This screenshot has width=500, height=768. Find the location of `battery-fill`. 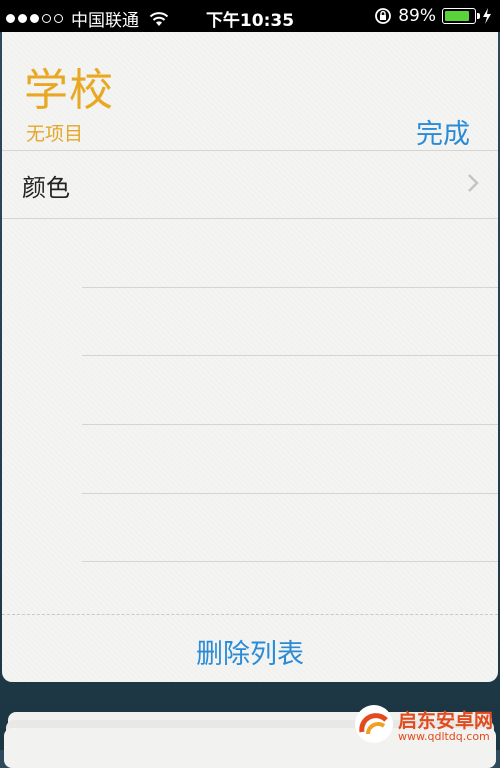

battery-fill is located at coordinates (457, 16).